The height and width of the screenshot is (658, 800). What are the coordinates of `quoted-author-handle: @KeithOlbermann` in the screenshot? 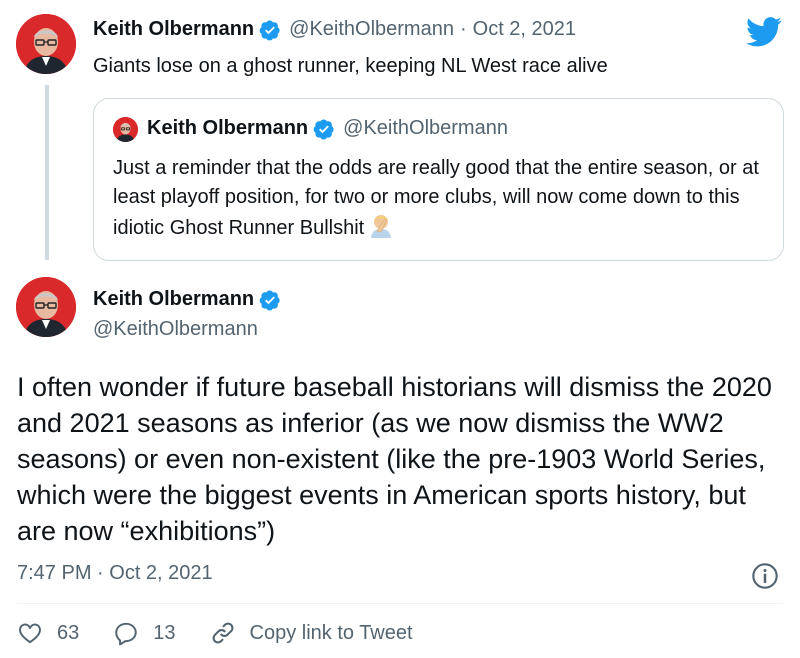 It's located at (425, 128).